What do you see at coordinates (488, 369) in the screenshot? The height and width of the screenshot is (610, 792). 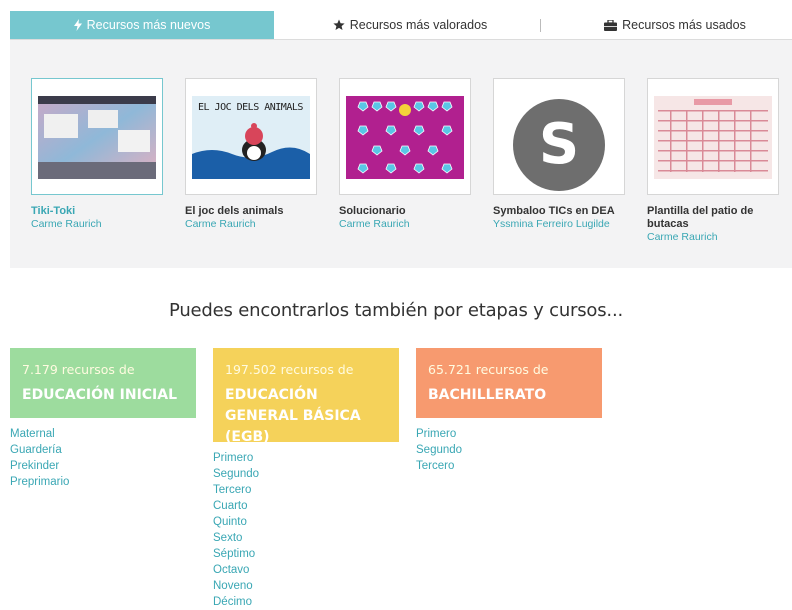 I see `stage-count: 65.721 recursos de` at bounding box center [488, 369].